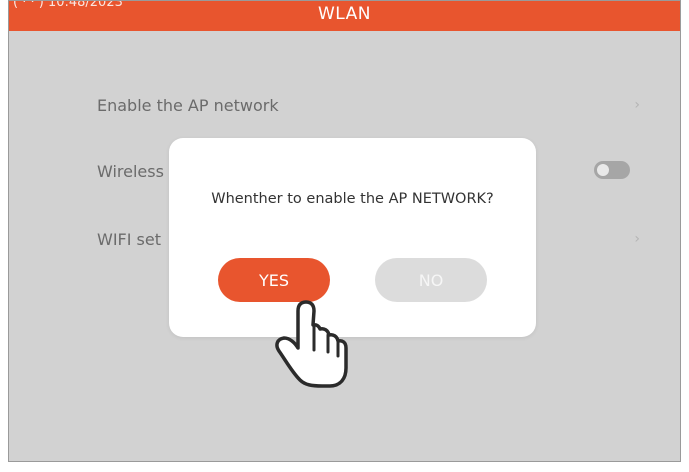 The image size is (689, 472). Describe the element at coordinates (274, 280) in the screenshot. I see `yes-button: YES` at that location.